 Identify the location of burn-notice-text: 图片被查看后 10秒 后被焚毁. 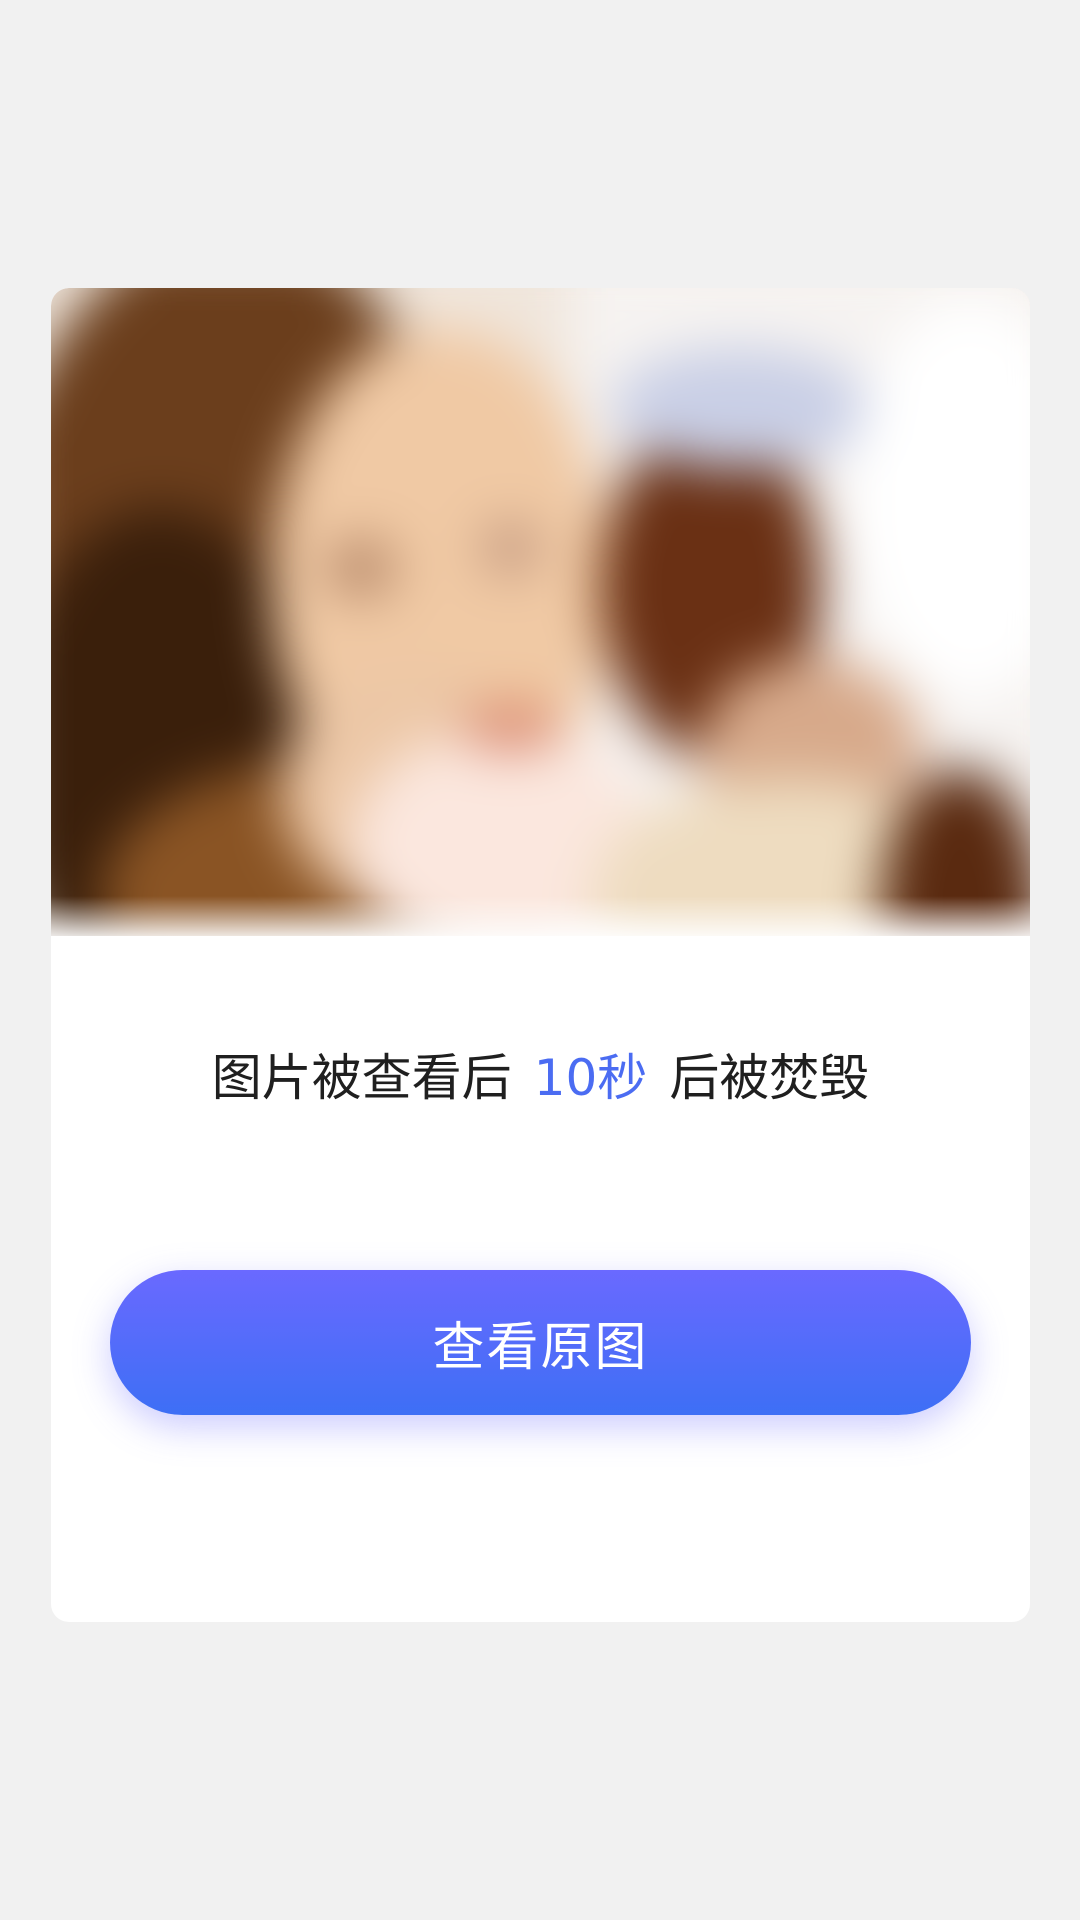
(540, 1078).